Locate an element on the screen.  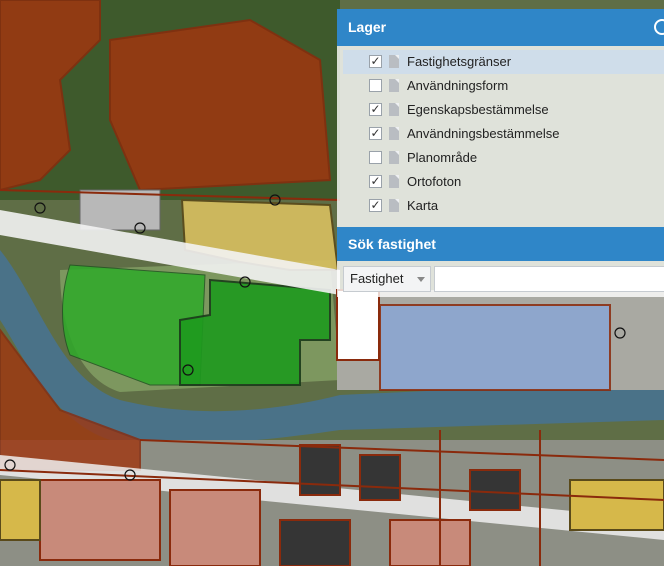
layer-item: ✓ Användningsbestämmelse is located at coordinates (503, 134).